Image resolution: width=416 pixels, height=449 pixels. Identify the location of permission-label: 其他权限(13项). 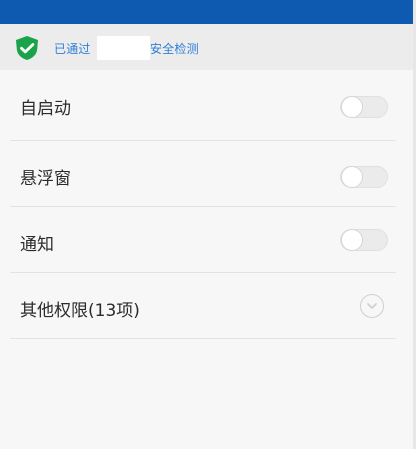
(80, 311).